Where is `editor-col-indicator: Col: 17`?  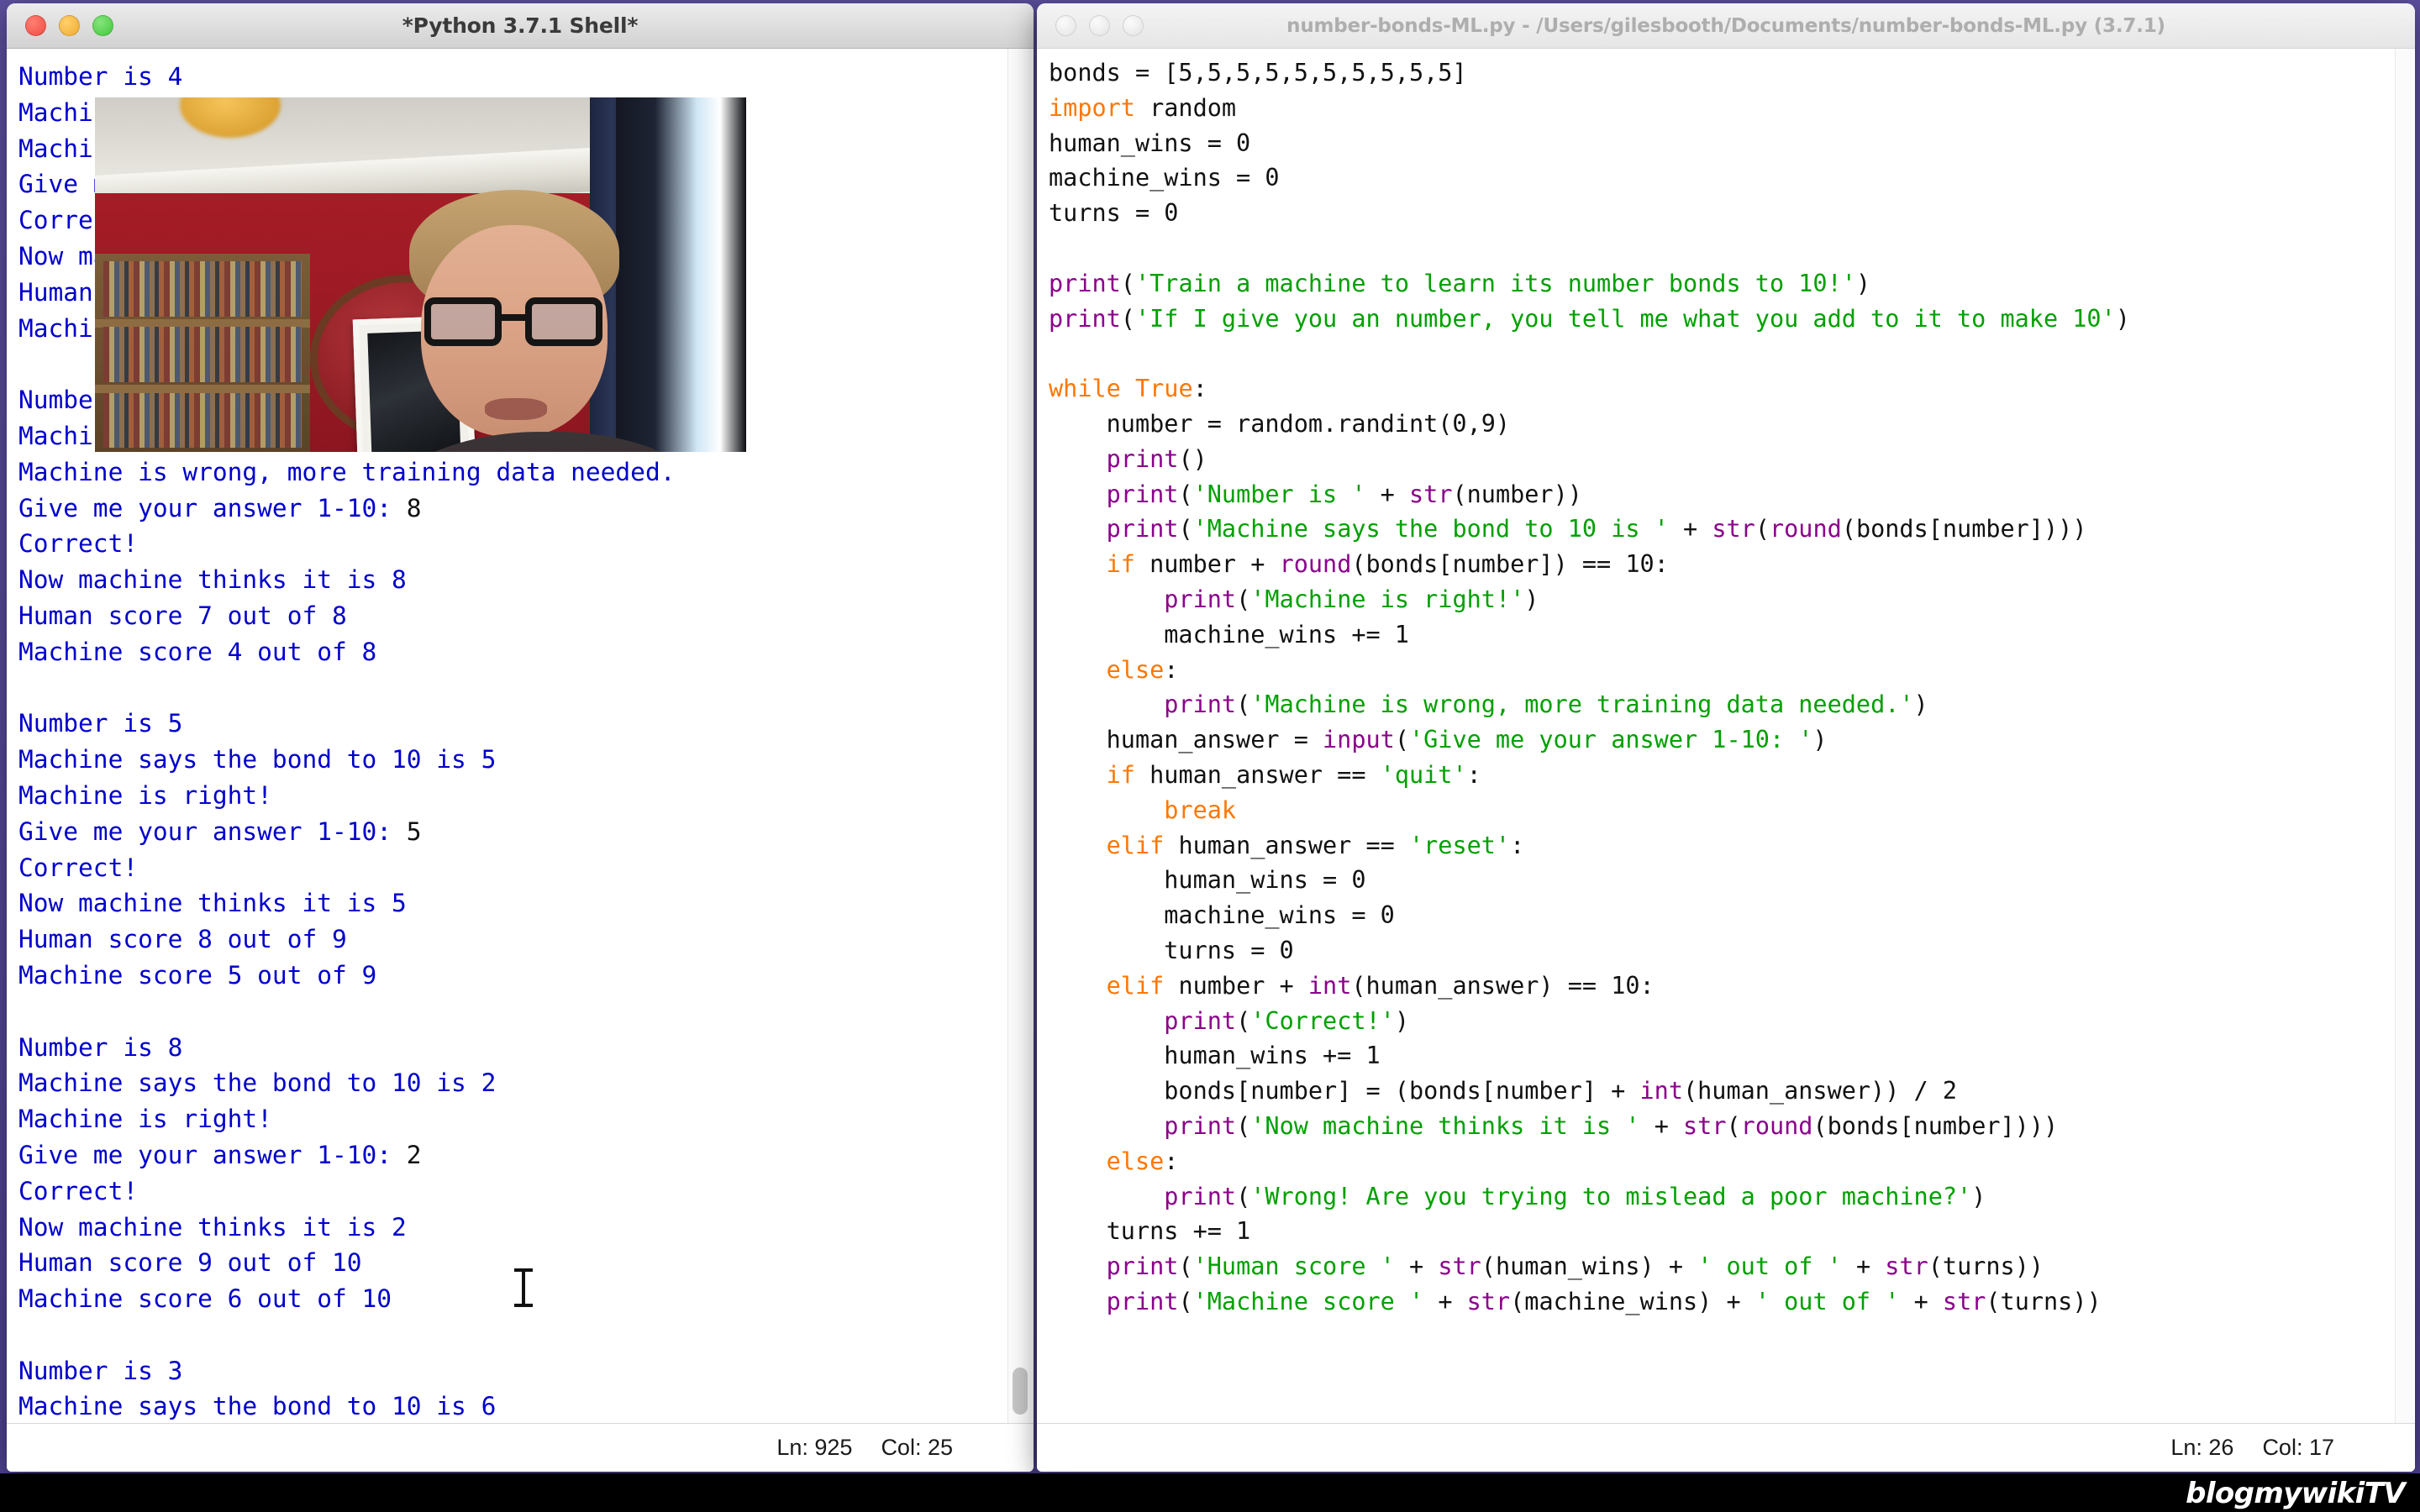
editor-col-indicator: Col: 17 is located at coordinates (2298, 1447).